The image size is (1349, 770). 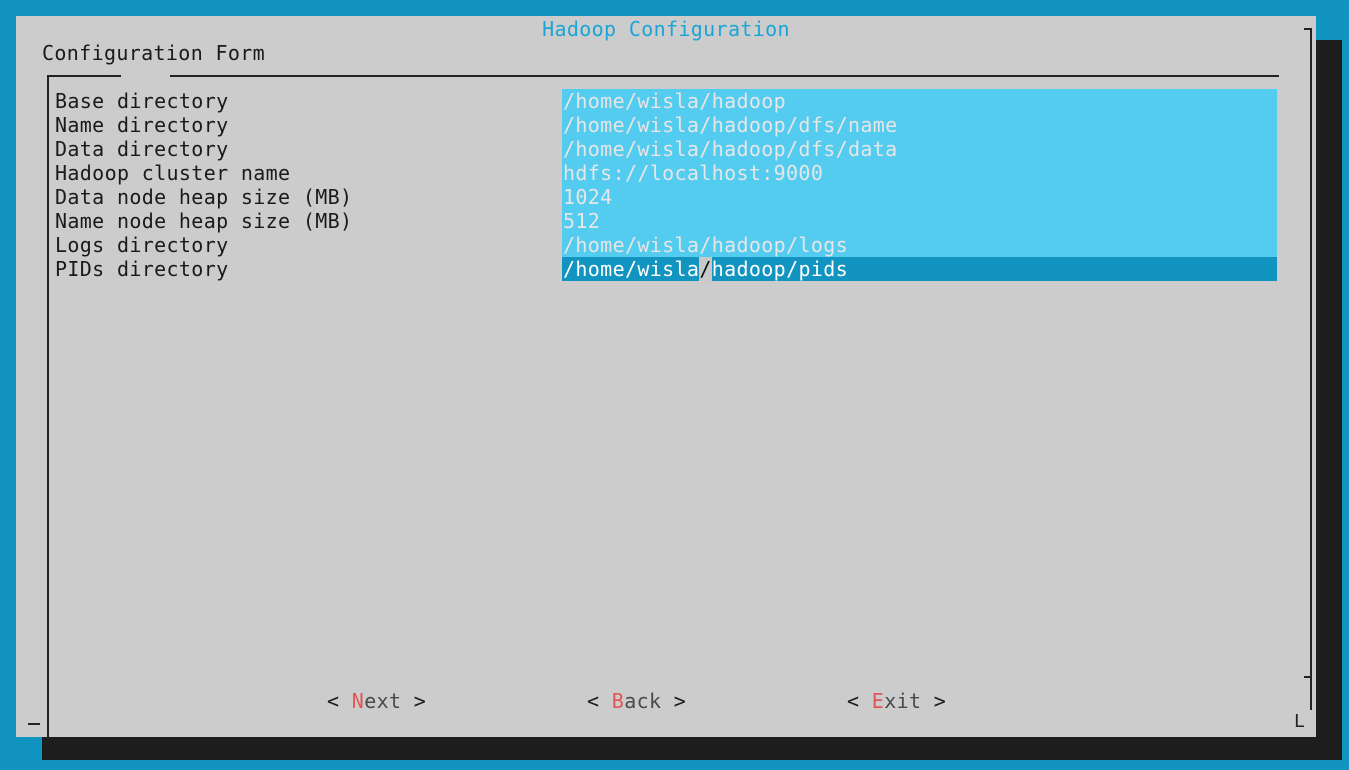 I want to click on form-row-base-directory: Base directory /home/wisla/hadoop, so click(x=666, y=101).